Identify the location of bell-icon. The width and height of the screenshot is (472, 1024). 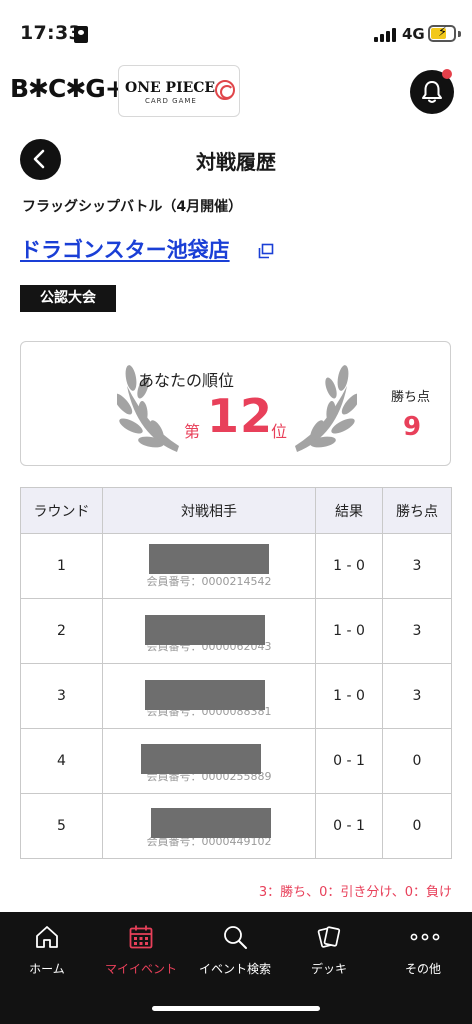
(432, 92).